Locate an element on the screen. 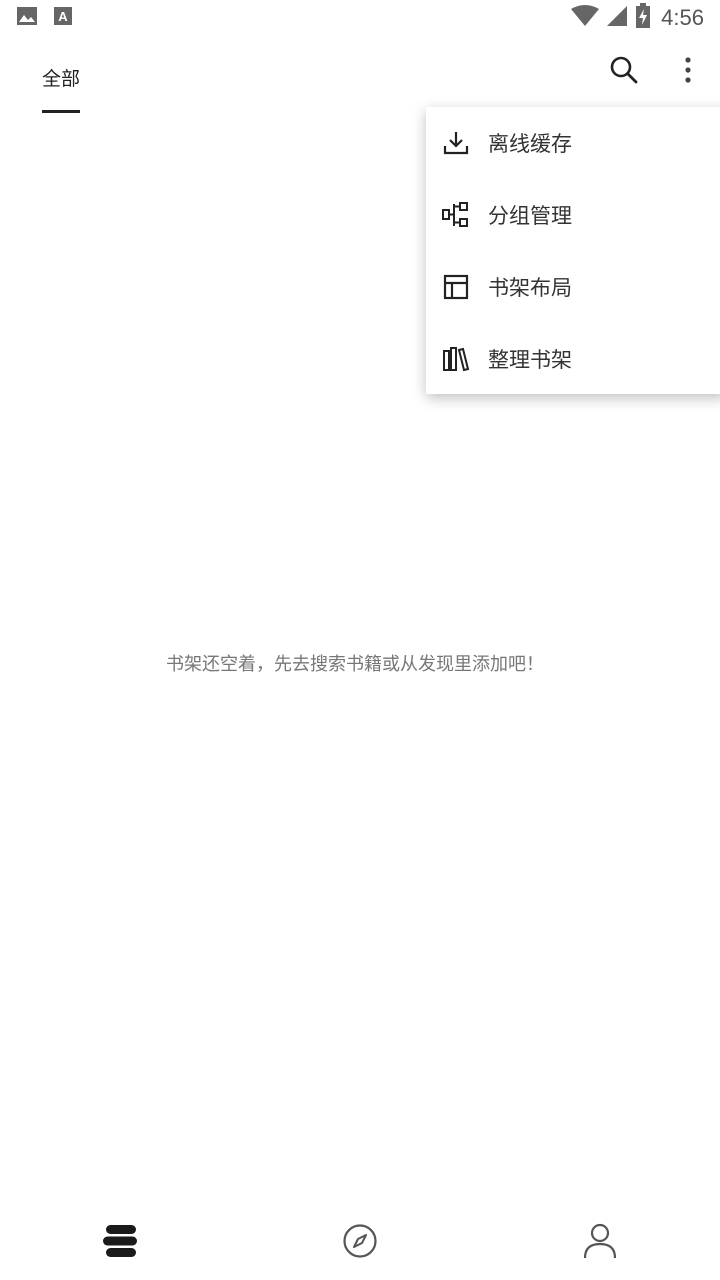  nav-profile is located at coordinates (600, 1243).